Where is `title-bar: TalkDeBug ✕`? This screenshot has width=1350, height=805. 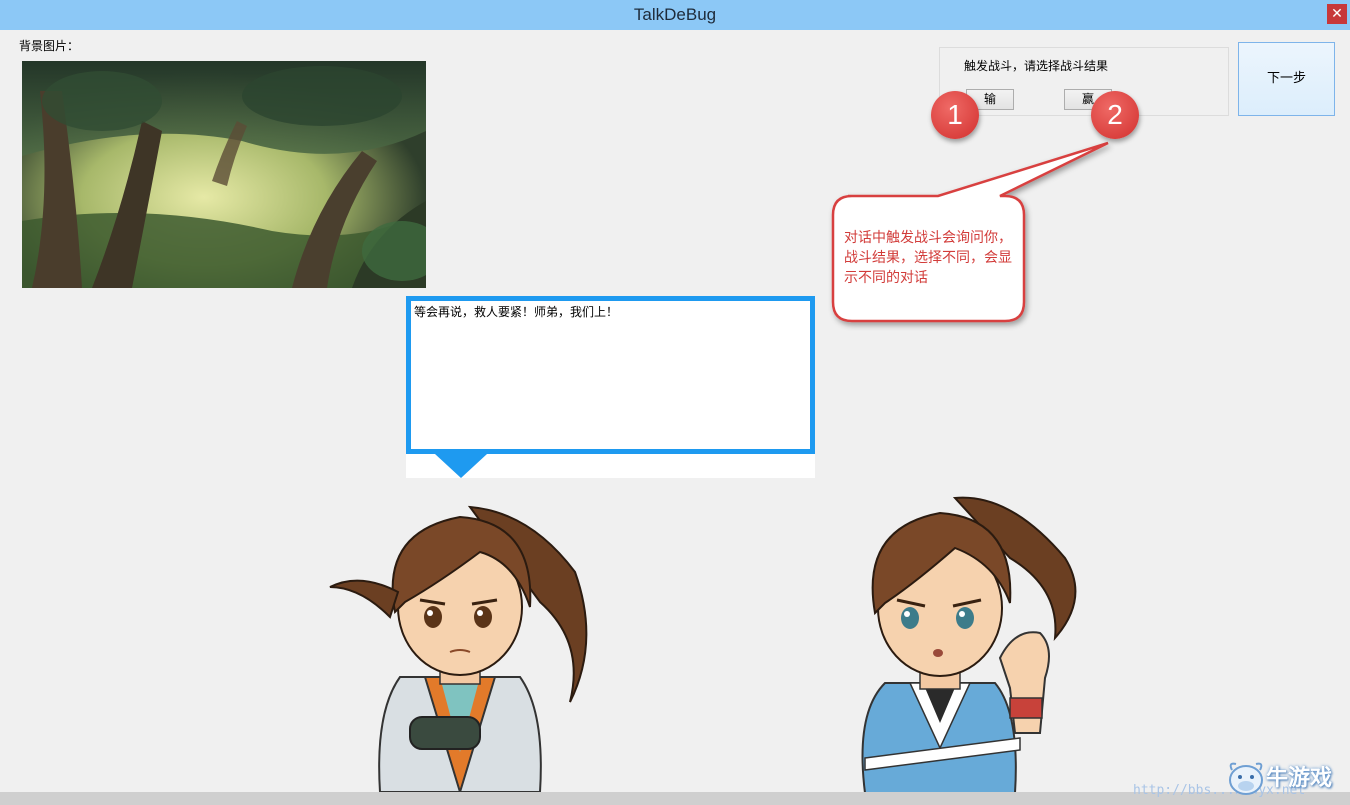
title-bar: TalkDeBug ✕ is located at coordinates (675, 15).